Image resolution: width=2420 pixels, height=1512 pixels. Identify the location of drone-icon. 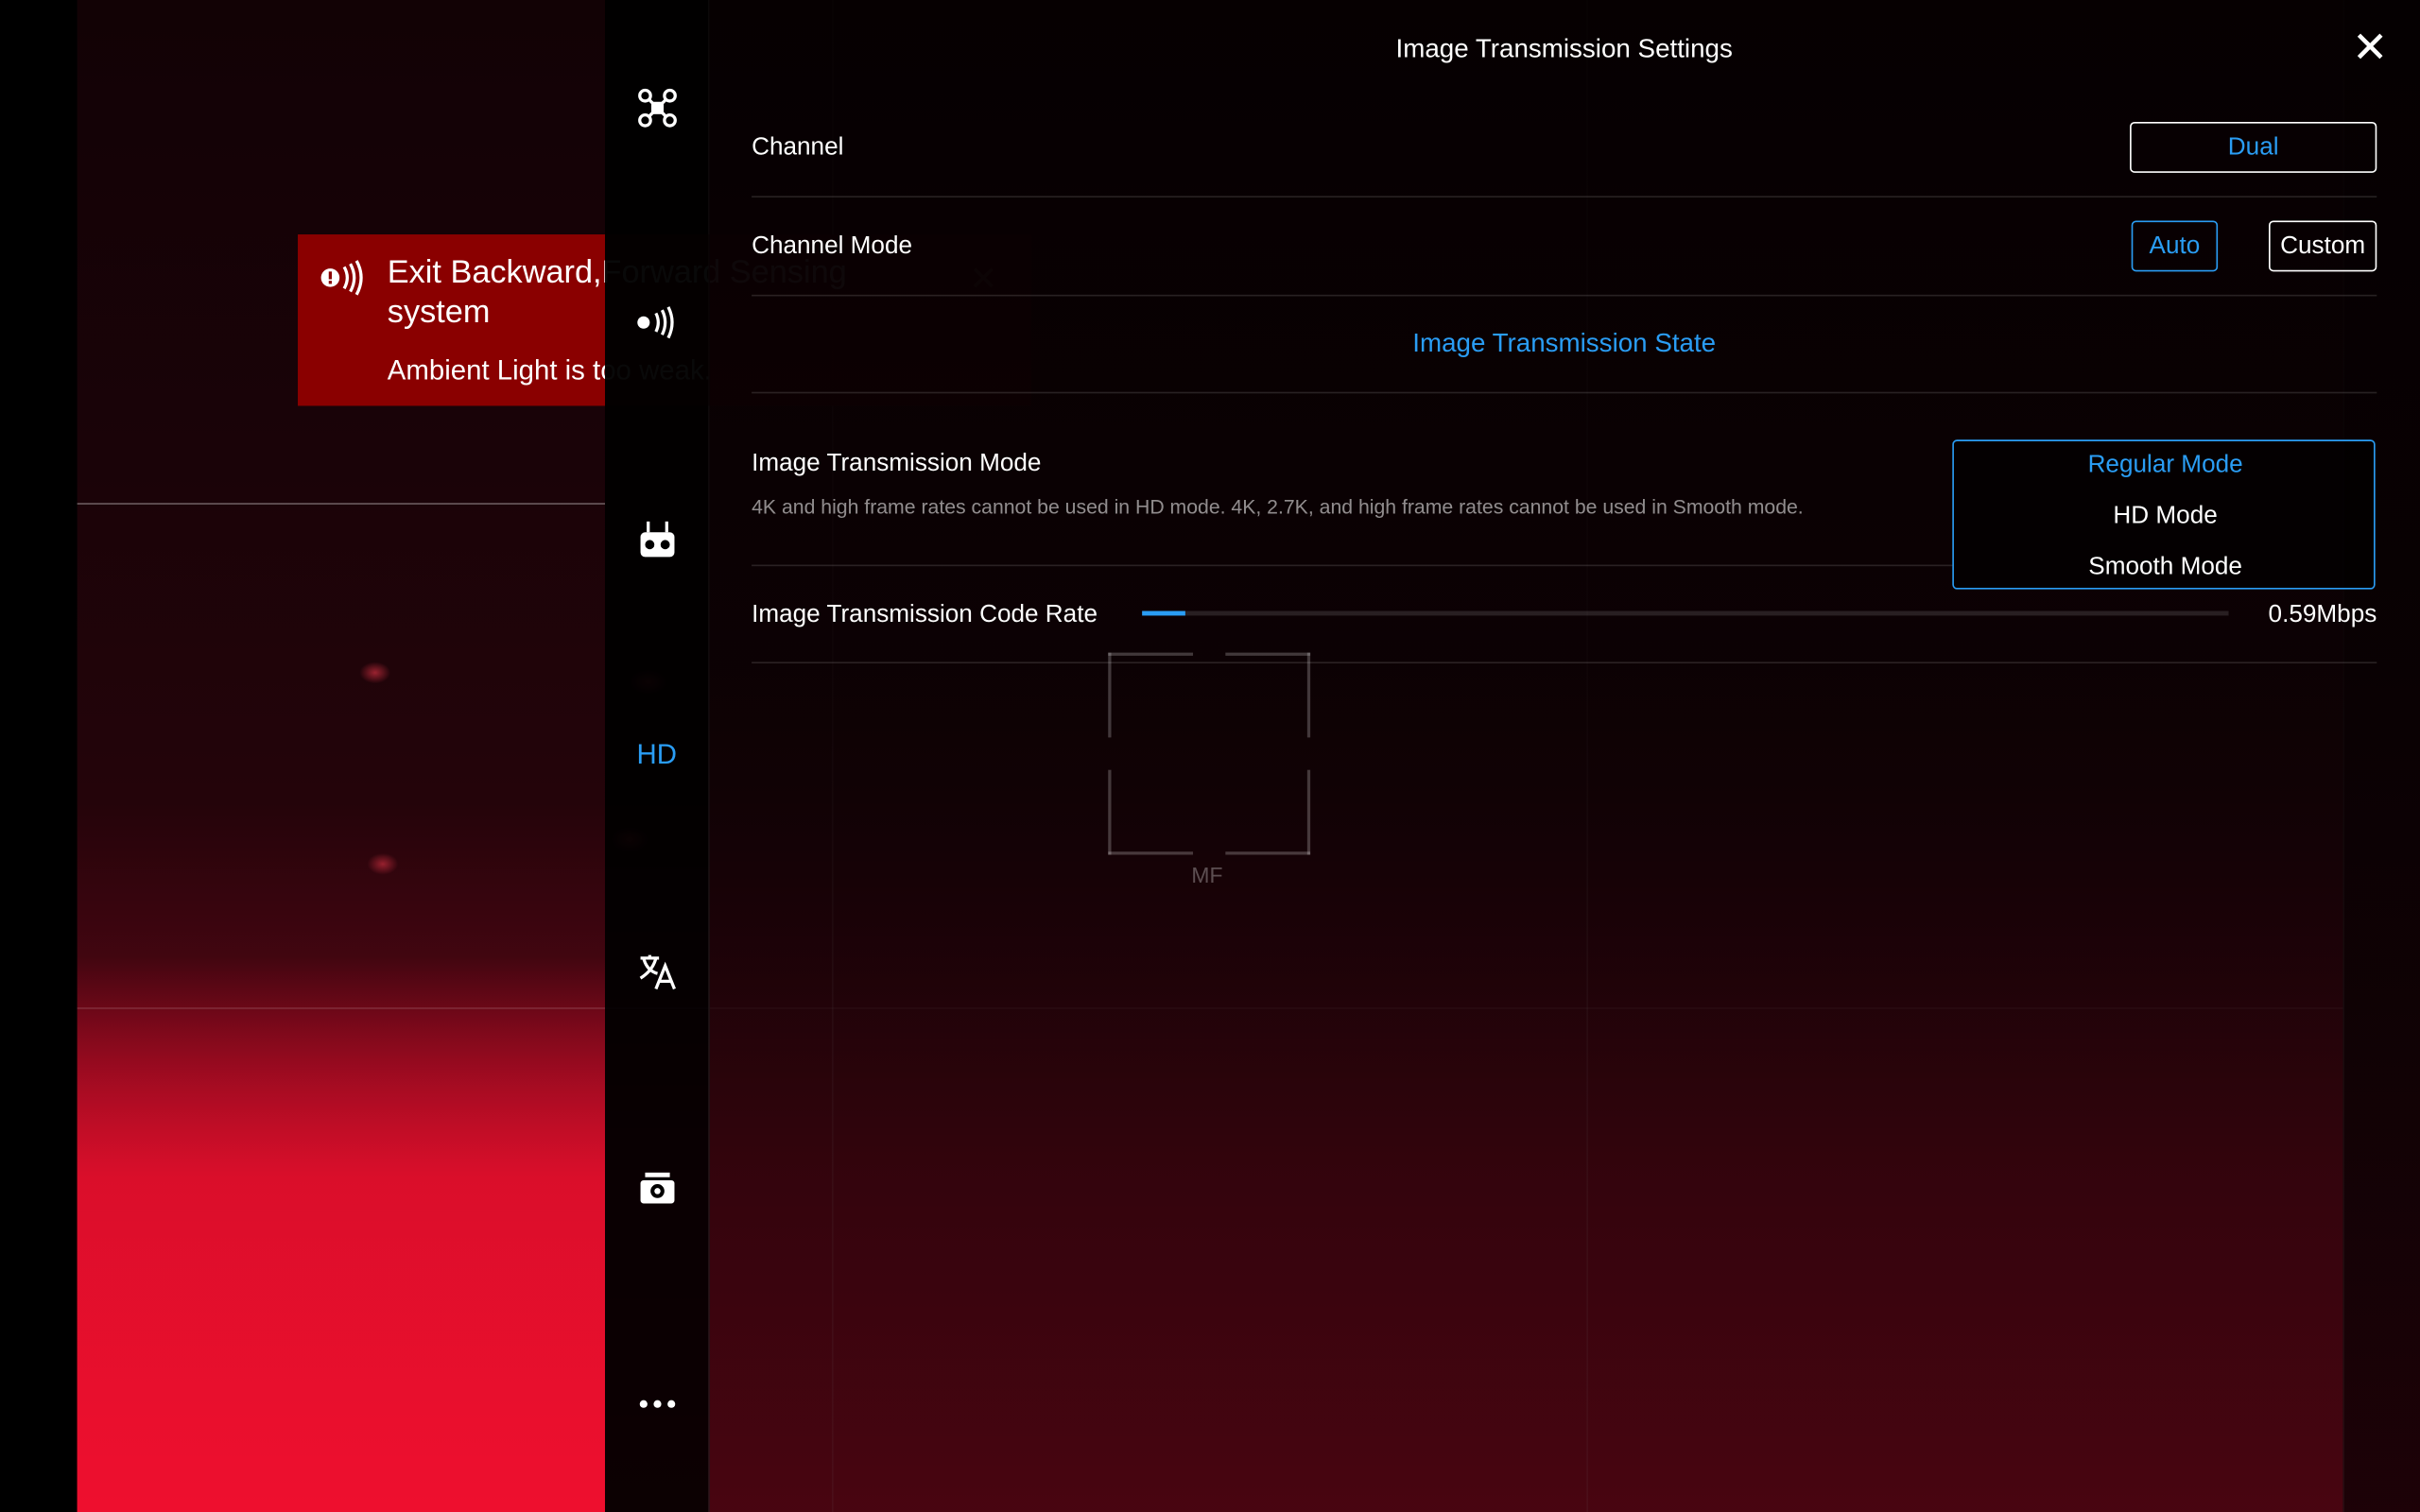
(656, 108).